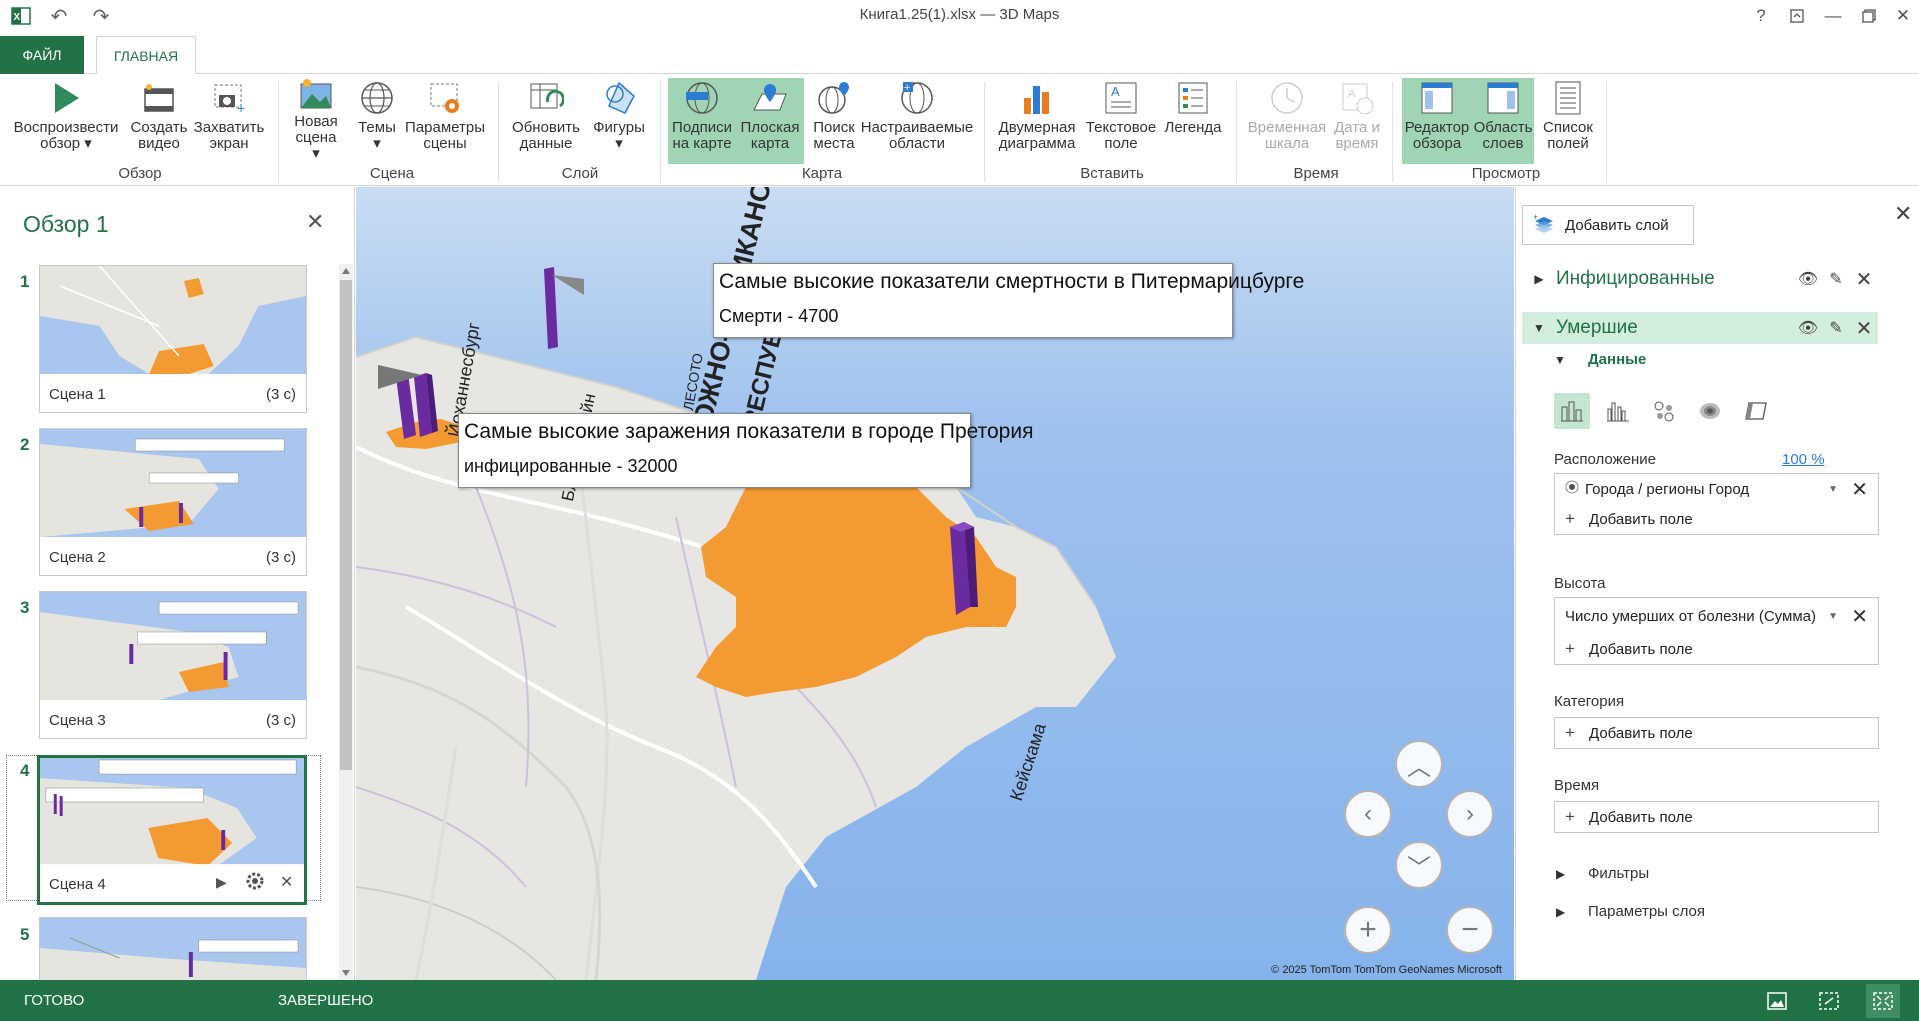  I want to click on scene-play-icon: ▶, so click(221, 882).